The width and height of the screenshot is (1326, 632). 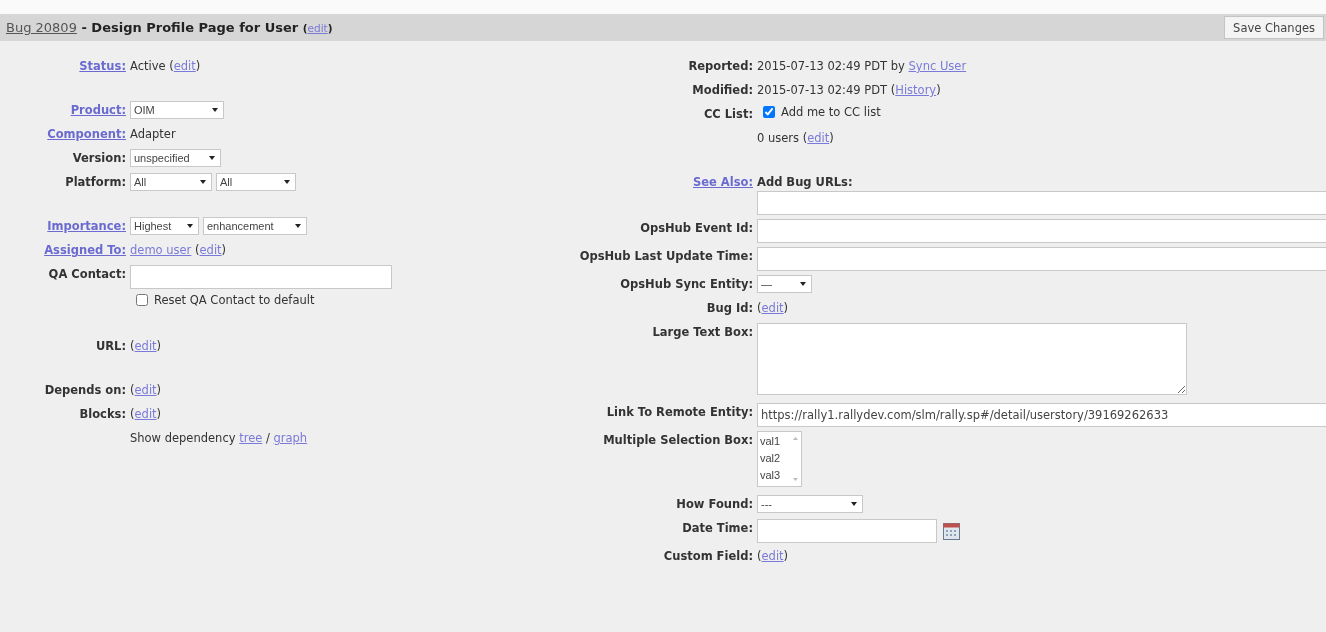 What do you see at coordinates (775, 475) in the screenshot?
I see `list-option: val3` at bounding box center [775, 475].